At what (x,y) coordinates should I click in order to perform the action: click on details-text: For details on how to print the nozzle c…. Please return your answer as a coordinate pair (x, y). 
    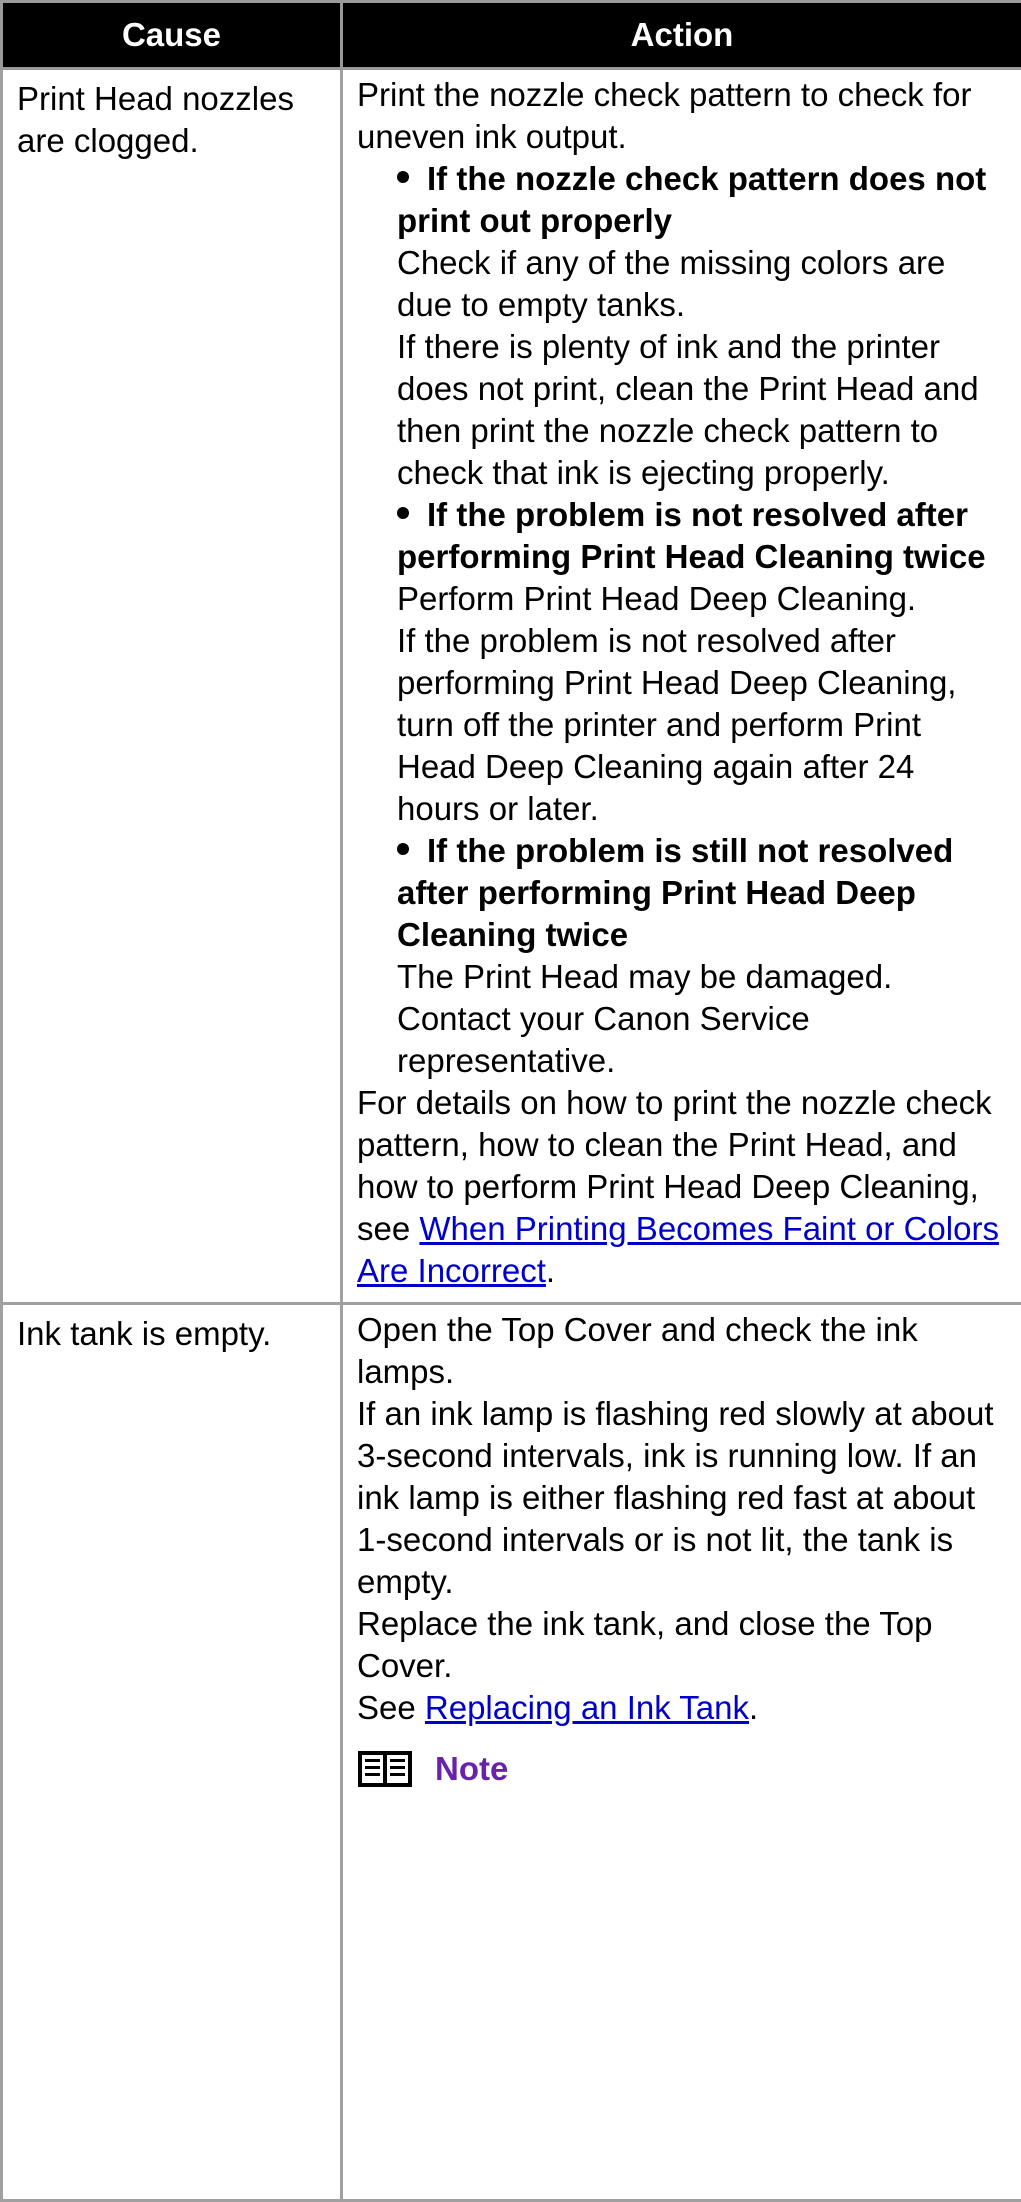
    Looking at the image, I should click on (680, 1187).